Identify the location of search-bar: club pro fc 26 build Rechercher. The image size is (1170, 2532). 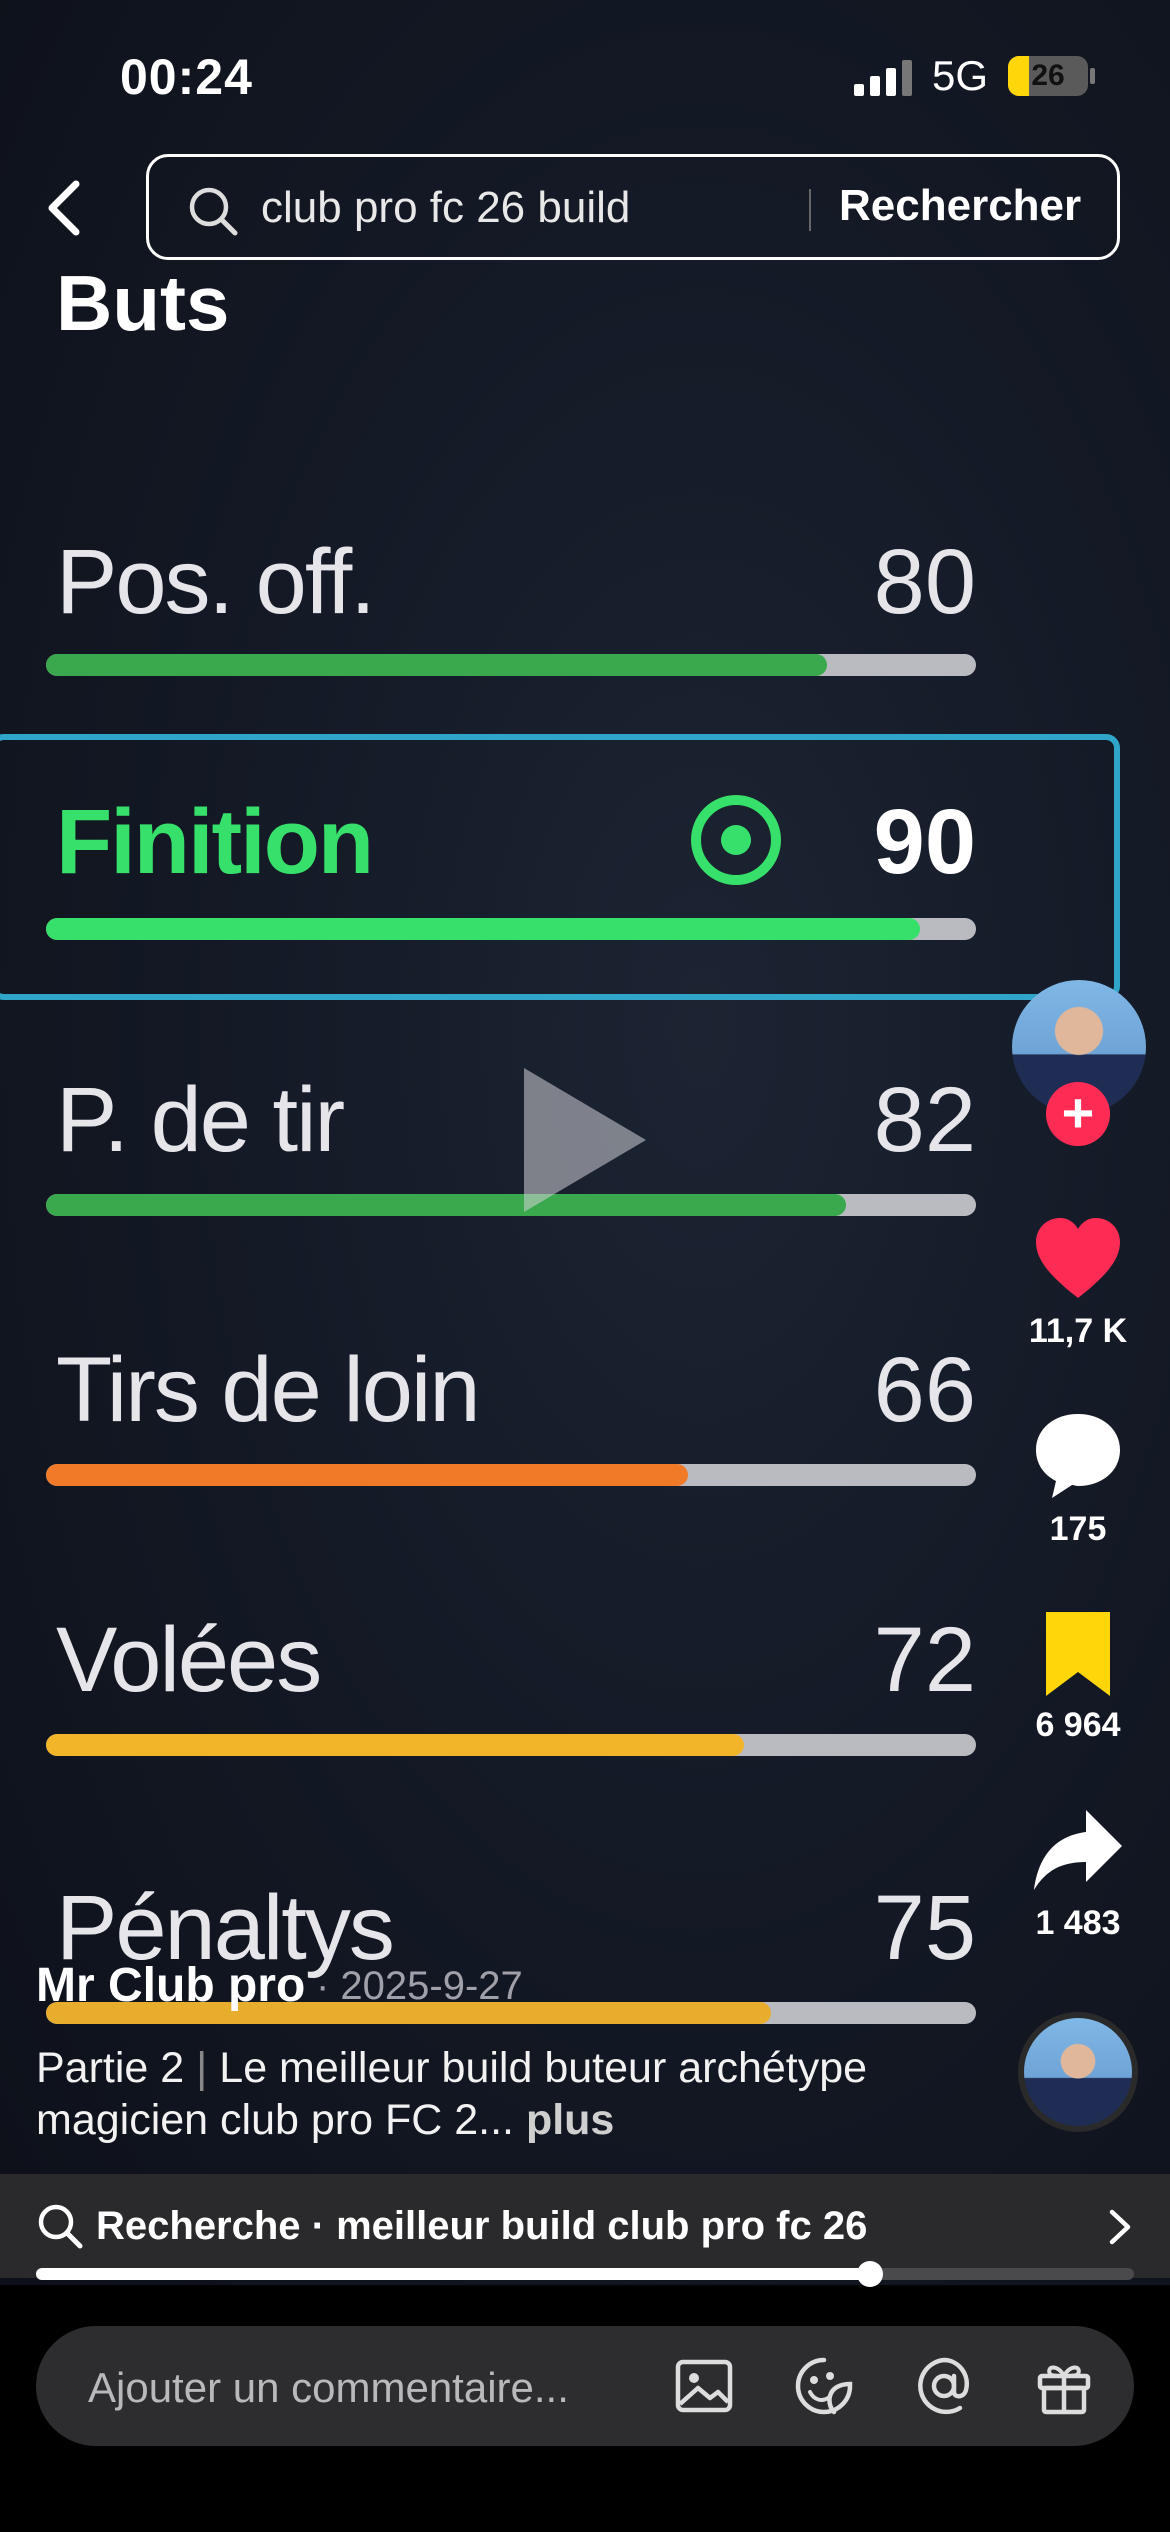
(633, 207).